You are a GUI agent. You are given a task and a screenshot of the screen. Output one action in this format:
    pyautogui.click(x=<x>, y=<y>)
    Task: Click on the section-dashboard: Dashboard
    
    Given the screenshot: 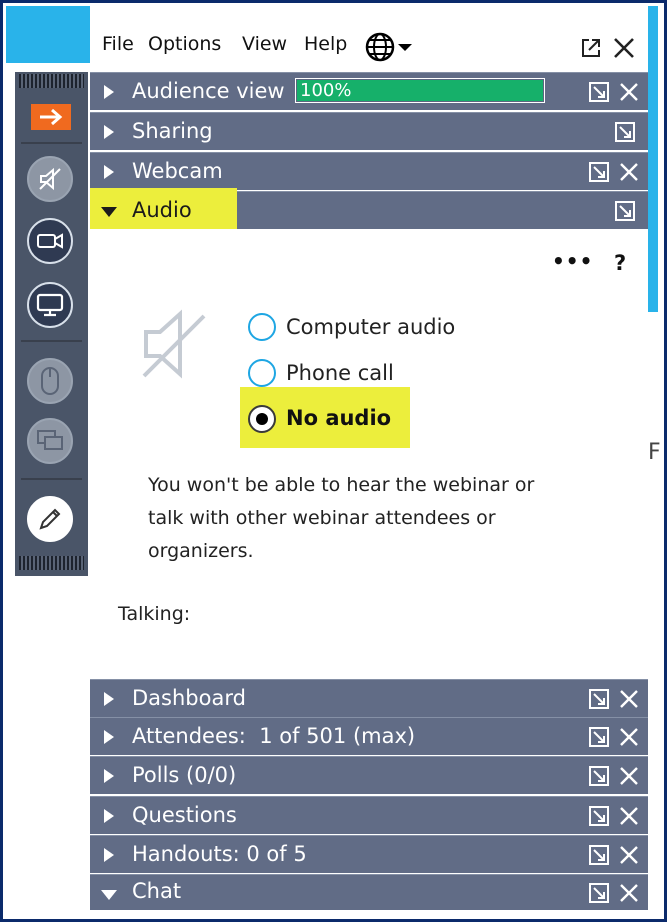 What is the action you would take?
    pyautogui.click(x=369, y=698)
    